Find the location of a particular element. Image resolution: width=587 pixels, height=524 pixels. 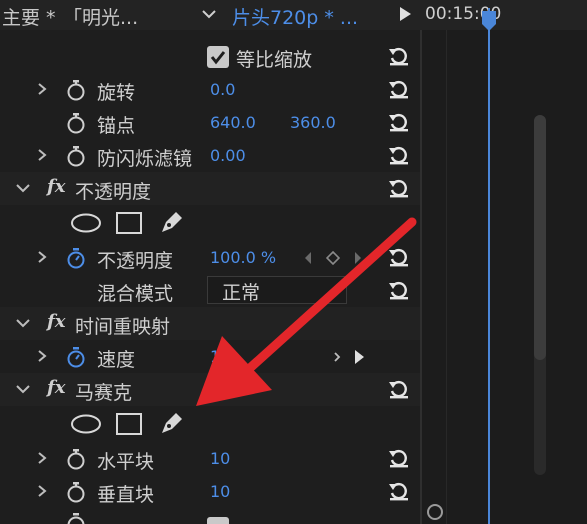

horizontal-blocks-row: 水平块 10 is located at coordinates (210, 458).